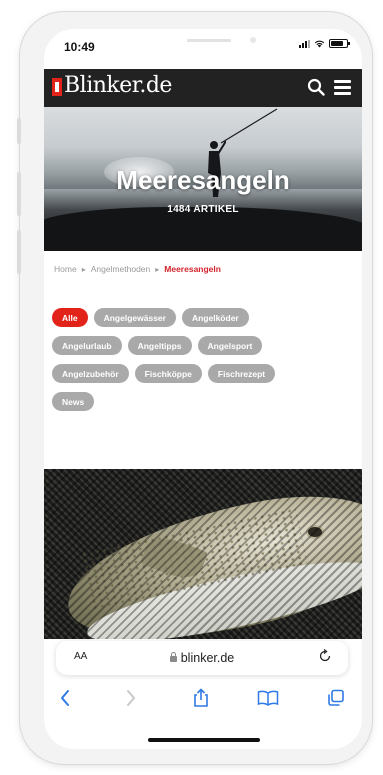 The image size is (383, 775). What do you see at coordinates (79, 47) in the screenshot?
I see `status-time: 10:49` at bounding box center [79, 47].